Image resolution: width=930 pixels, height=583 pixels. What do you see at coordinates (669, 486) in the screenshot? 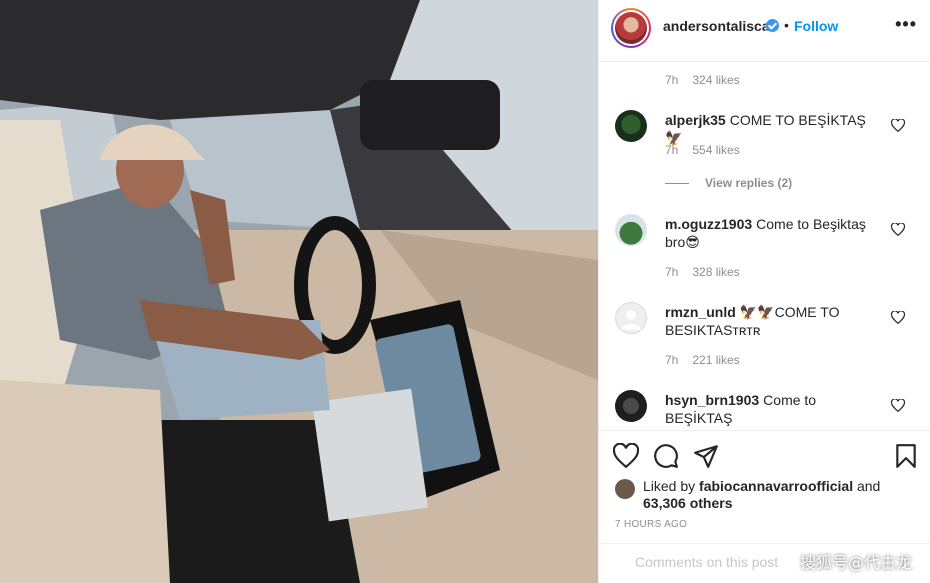
I see `likes-prefix: Liked by` at bounding box center [669, 486].